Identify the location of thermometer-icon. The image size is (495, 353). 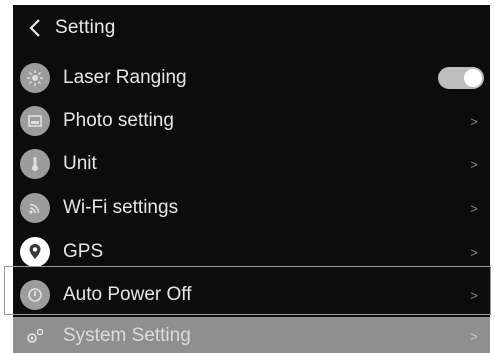
(35, 164).